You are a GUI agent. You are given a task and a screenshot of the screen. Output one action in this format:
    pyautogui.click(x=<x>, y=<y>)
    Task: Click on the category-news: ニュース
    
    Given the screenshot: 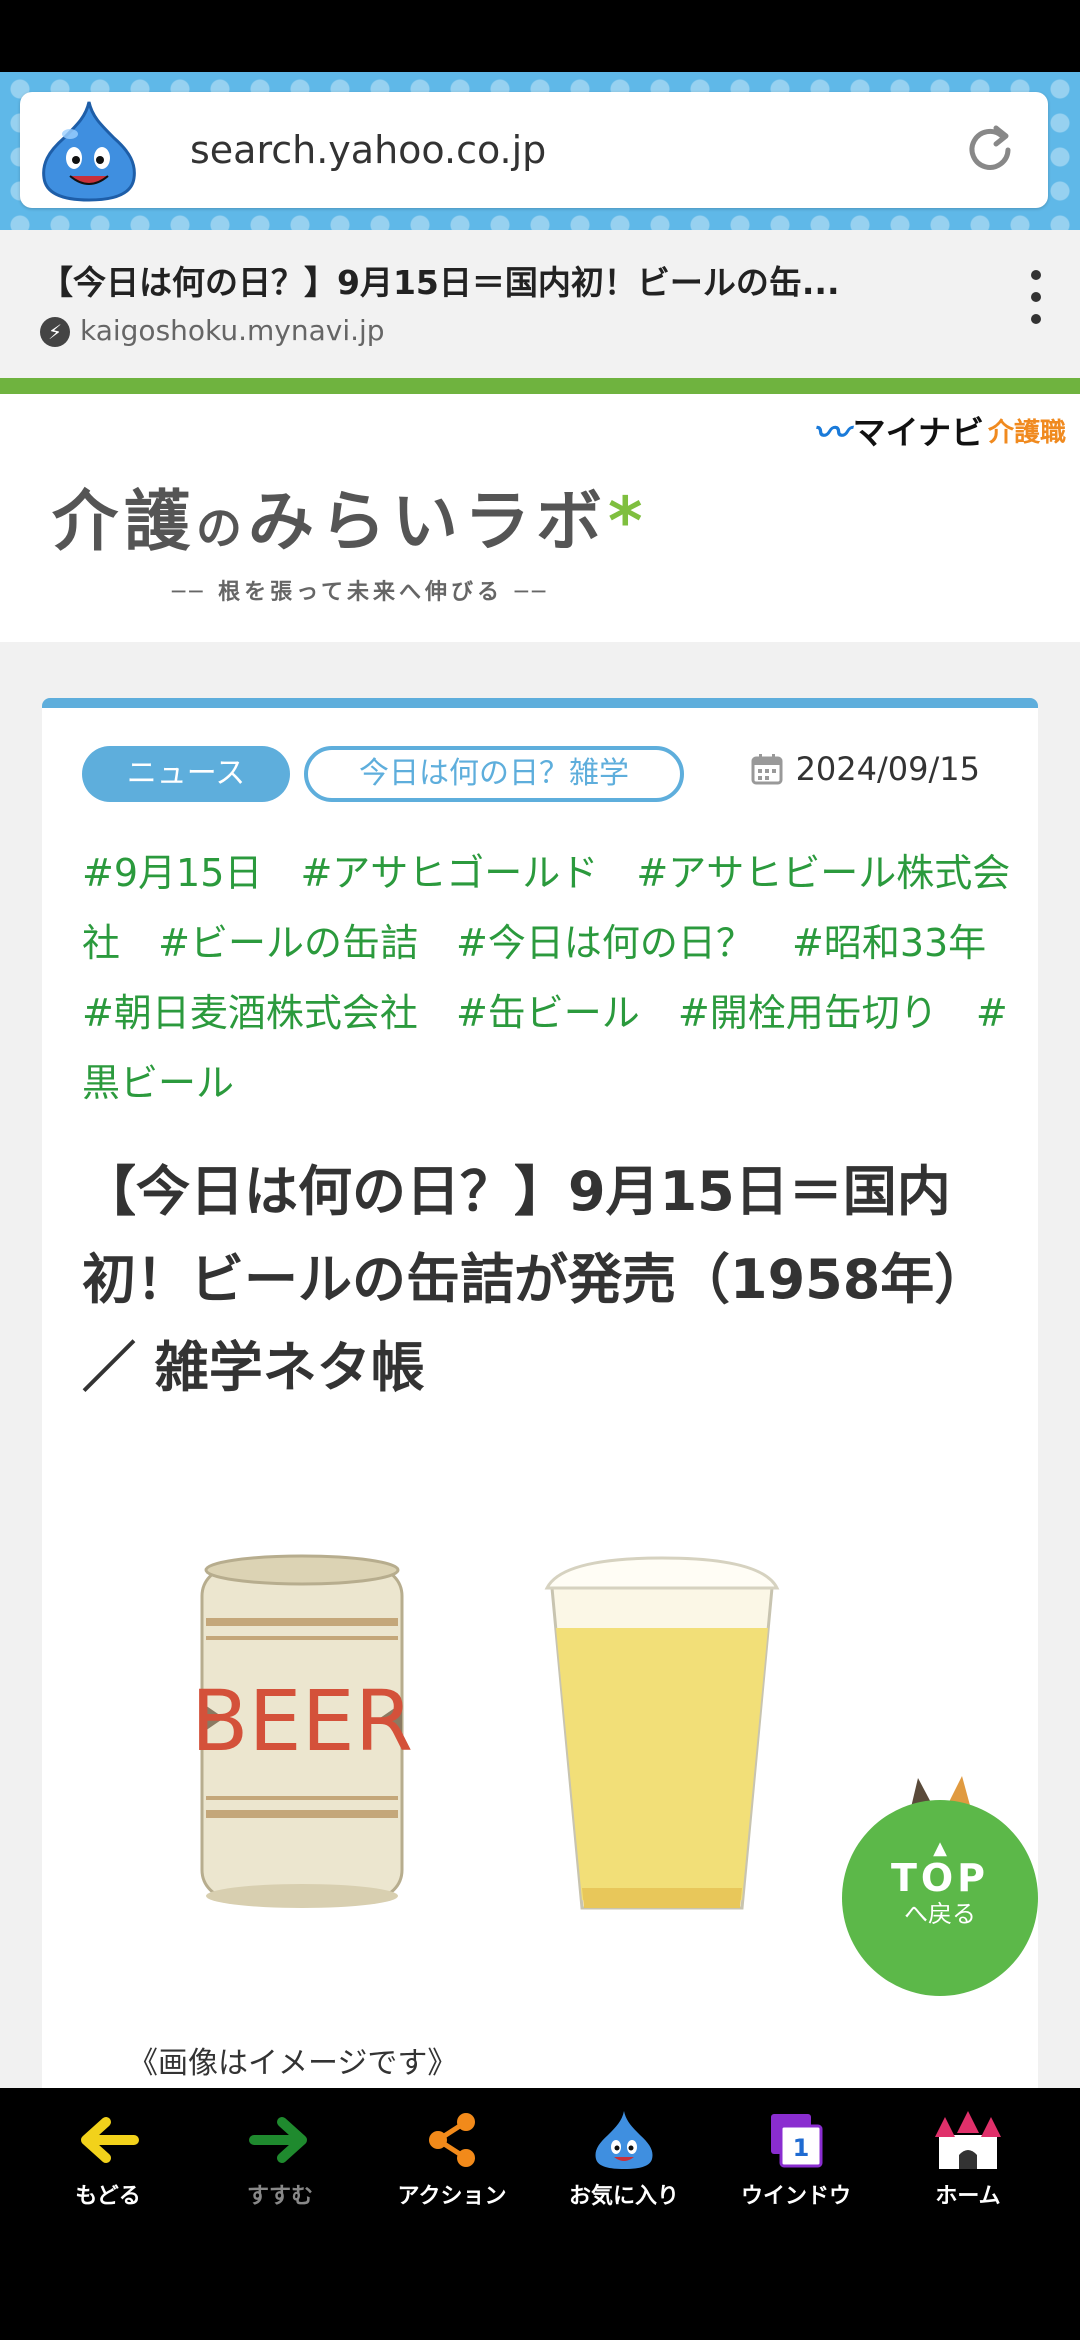 What is the action you would take?
    pyautogui.click(x=186, y=774)
    